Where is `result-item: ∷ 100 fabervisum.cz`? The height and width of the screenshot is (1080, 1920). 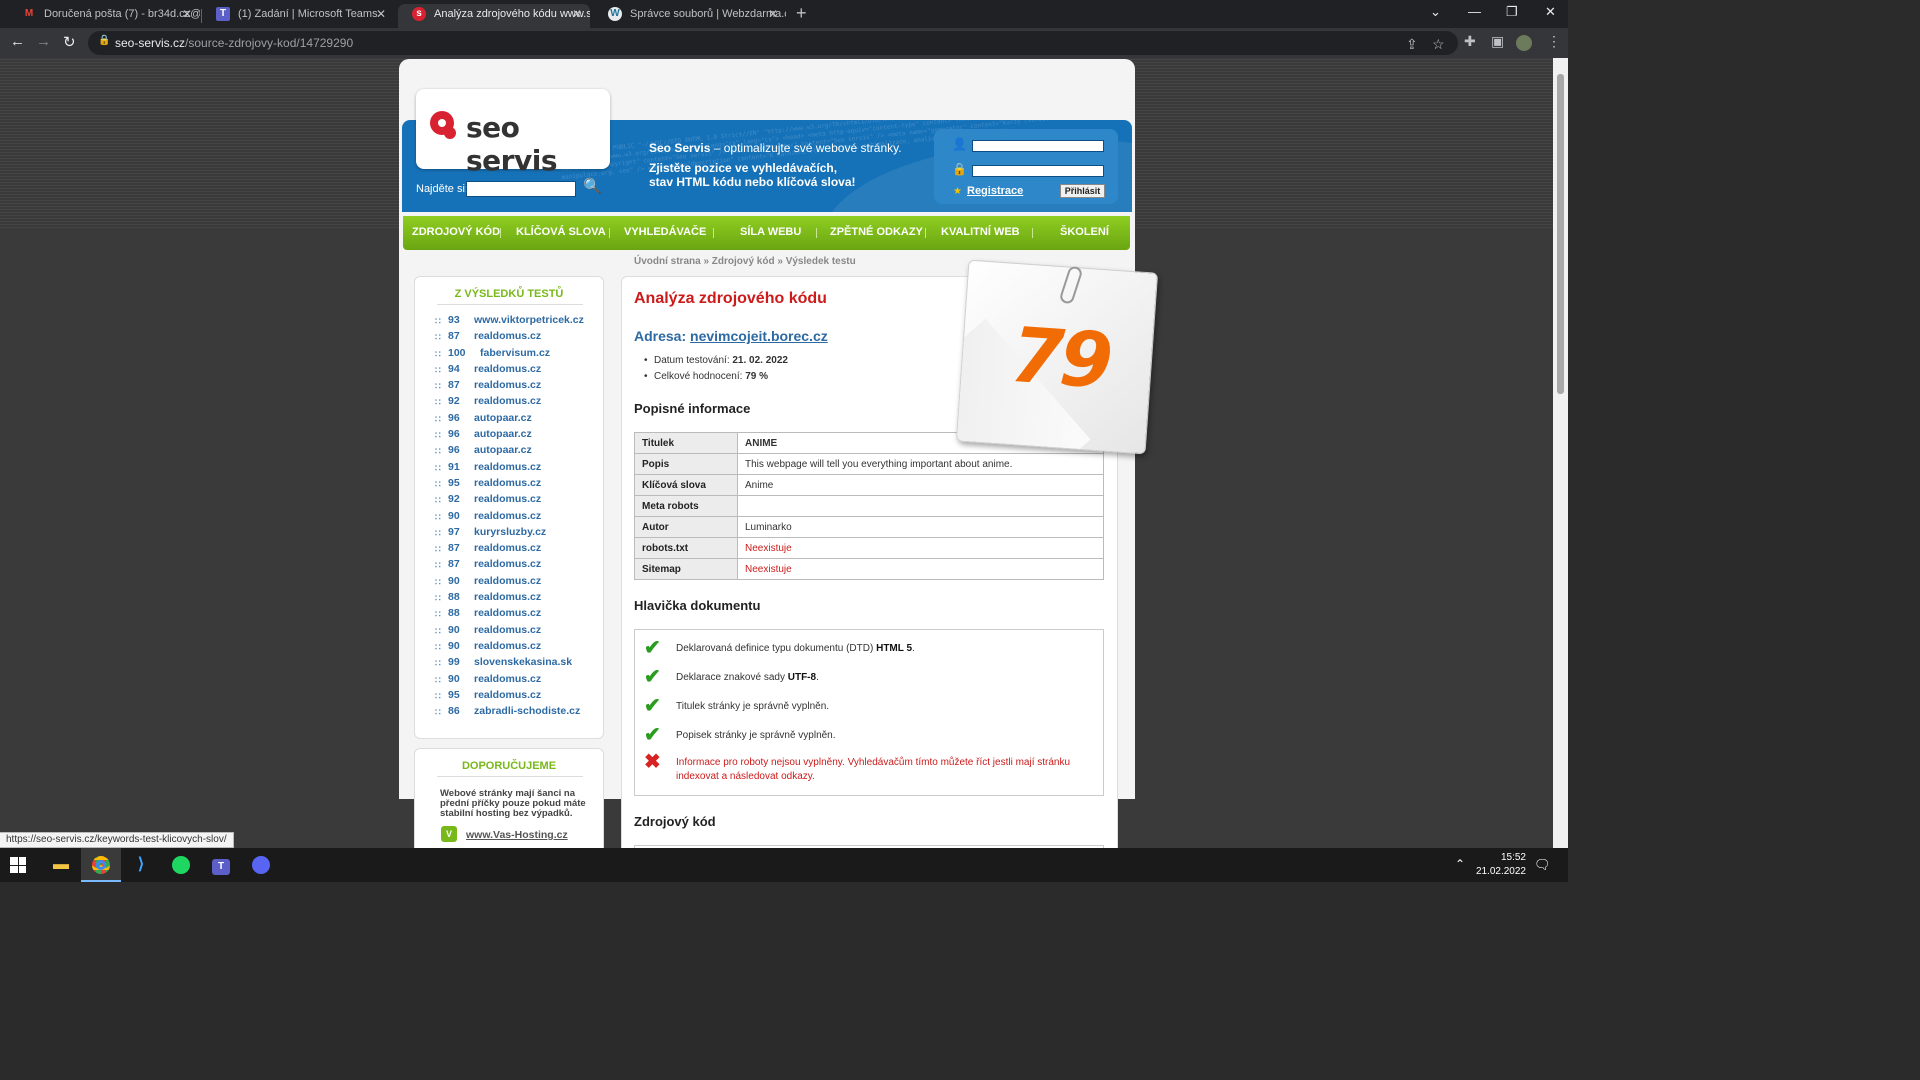 result-item: ∷ 100 fabervisum.cz is located at coordinates (520, 354).